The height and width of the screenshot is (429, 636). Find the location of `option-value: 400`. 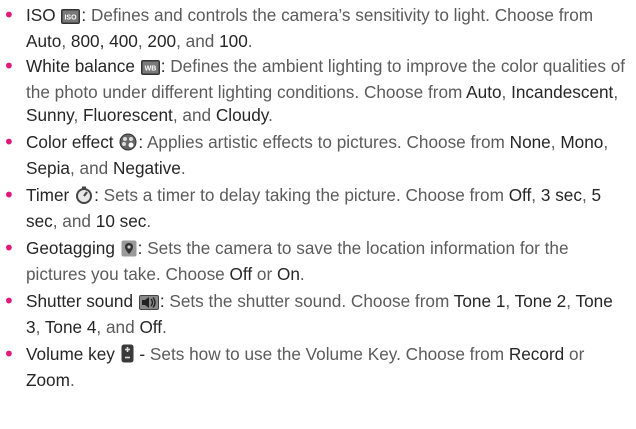

option-value: 400 is located at coordinates (123, 41).